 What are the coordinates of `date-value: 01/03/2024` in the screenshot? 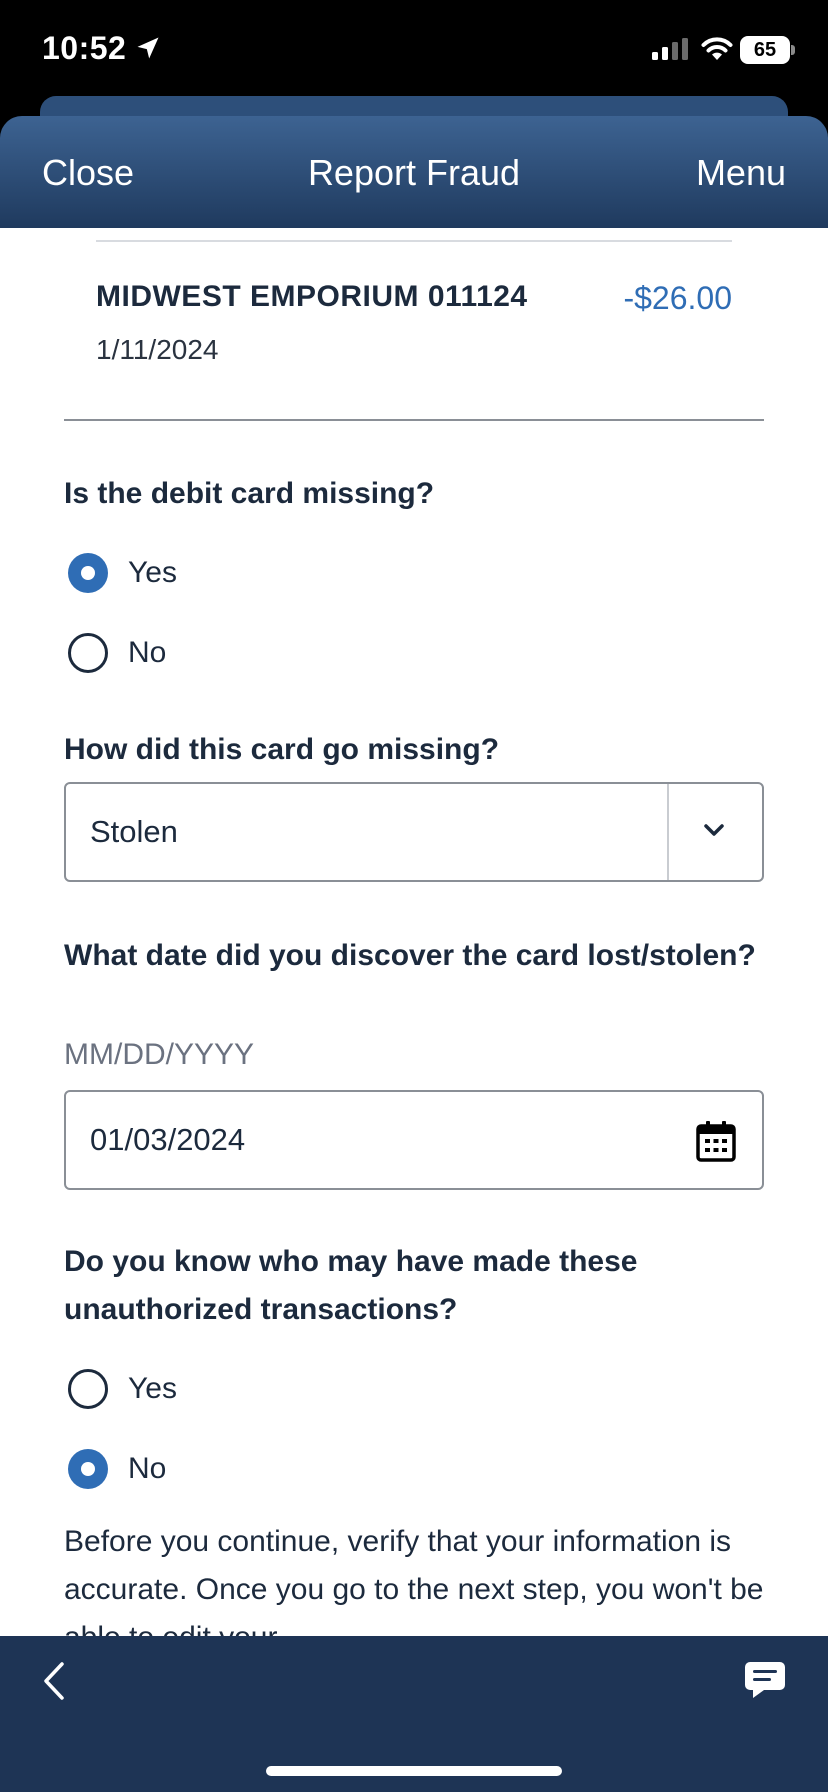 It's located at (168, 1139).